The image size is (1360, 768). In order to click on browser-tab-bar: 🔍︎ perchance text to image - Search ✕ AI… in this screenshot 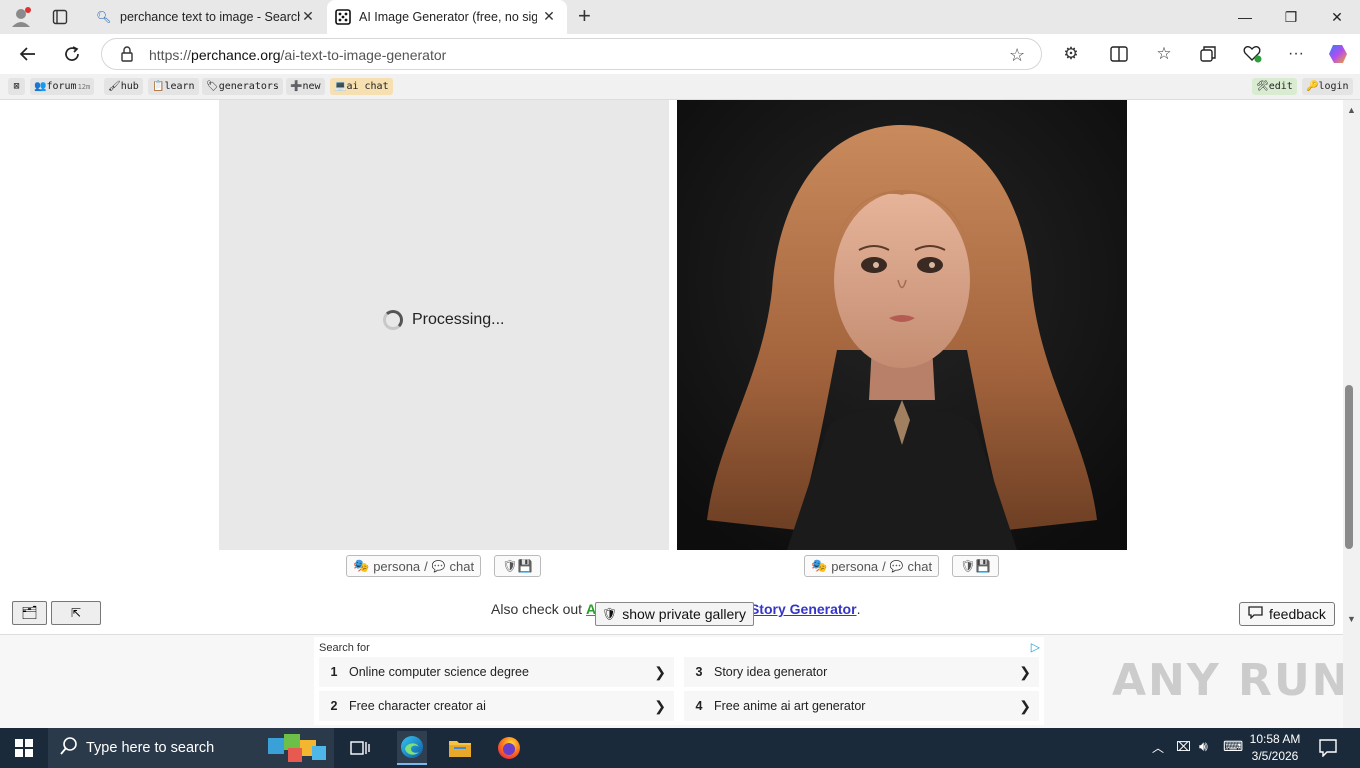, I will do `click(680, 17)`.